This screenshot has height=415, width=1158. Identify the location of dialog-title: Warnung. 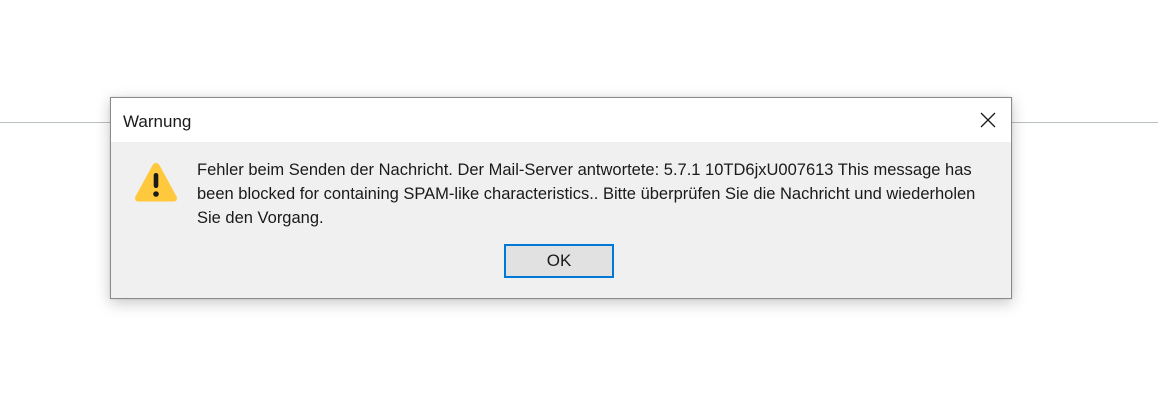
(157, 121).